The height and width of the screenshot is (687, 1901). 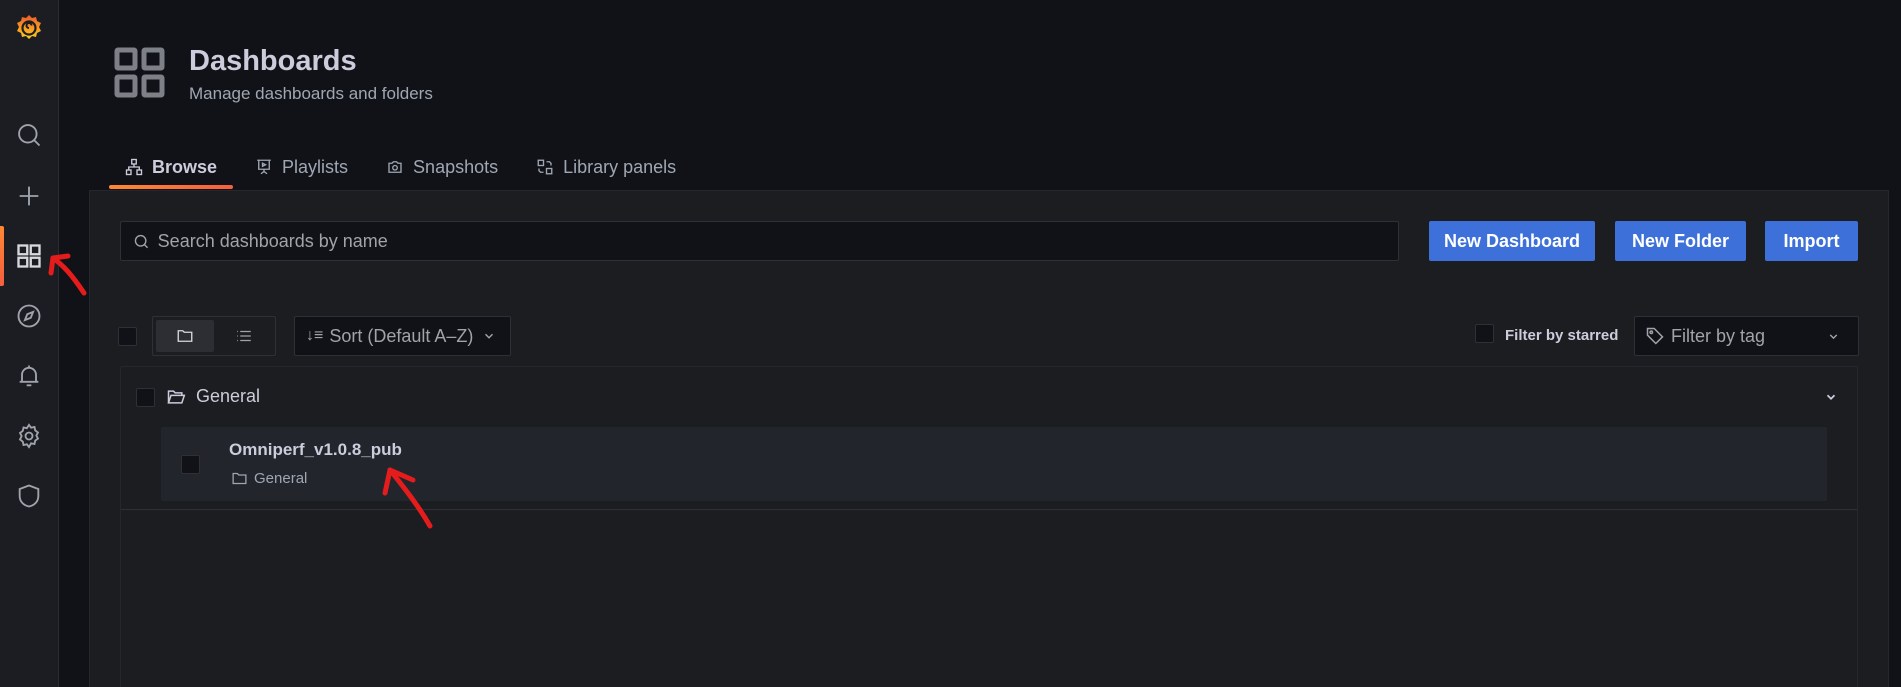 I want to click on dashboard-checkbox, so click(x=190, y=464).